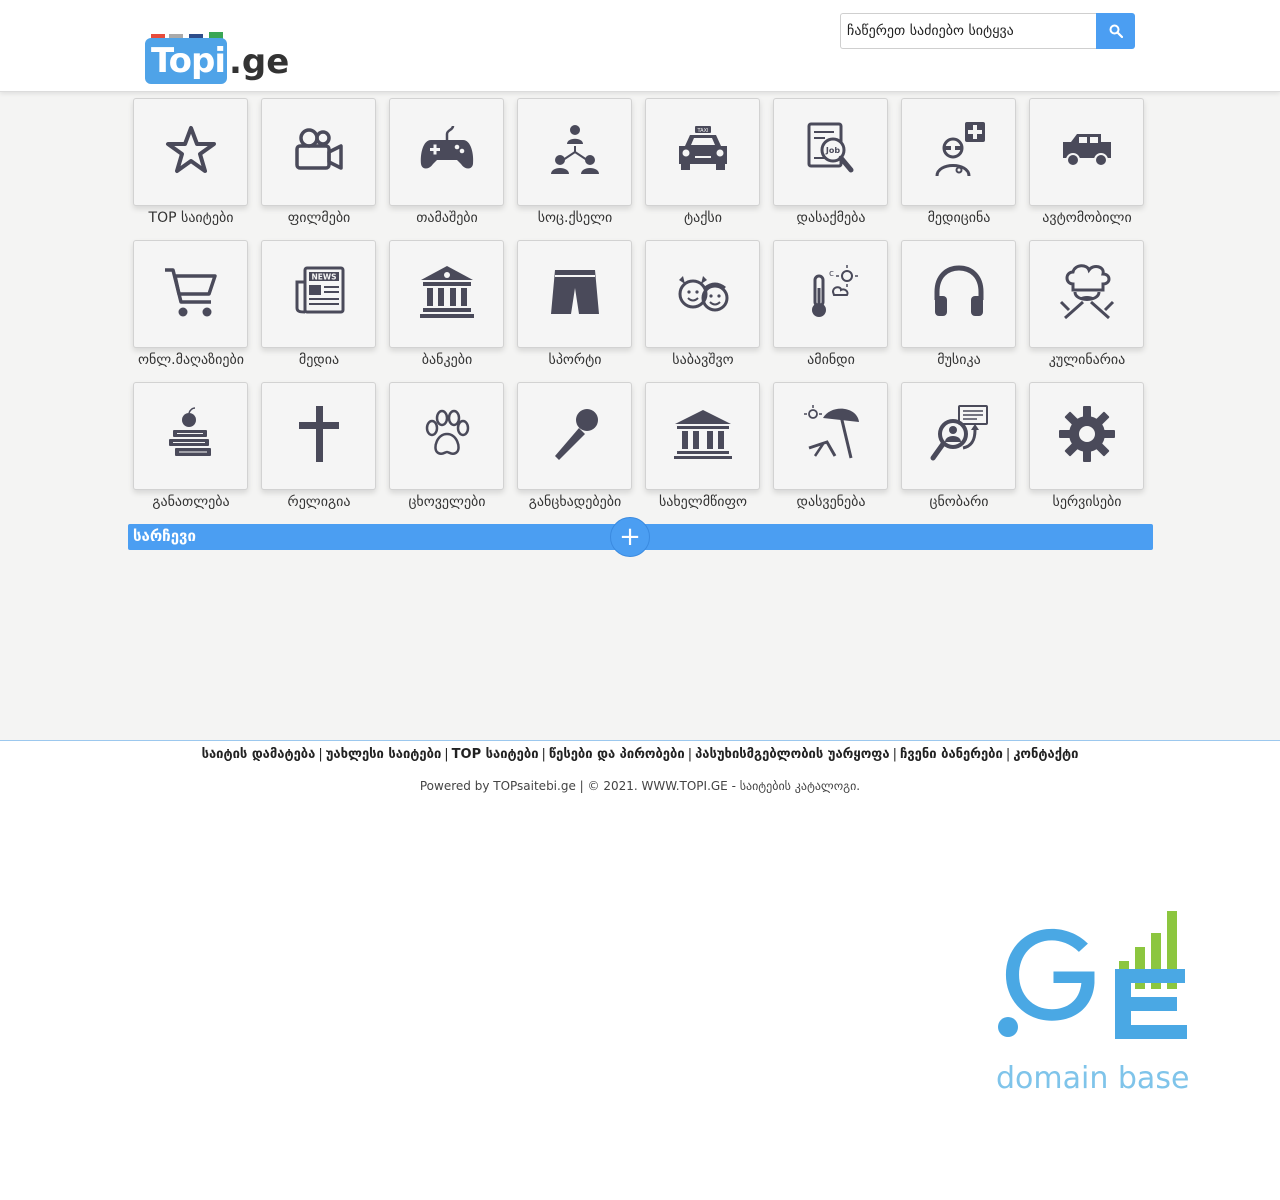 The image size is (1280, 1200). What do you see at coordinates (959, 218) in the screenshot?
I see `category-label: მედიცინა` at bounding box center [959, 218].